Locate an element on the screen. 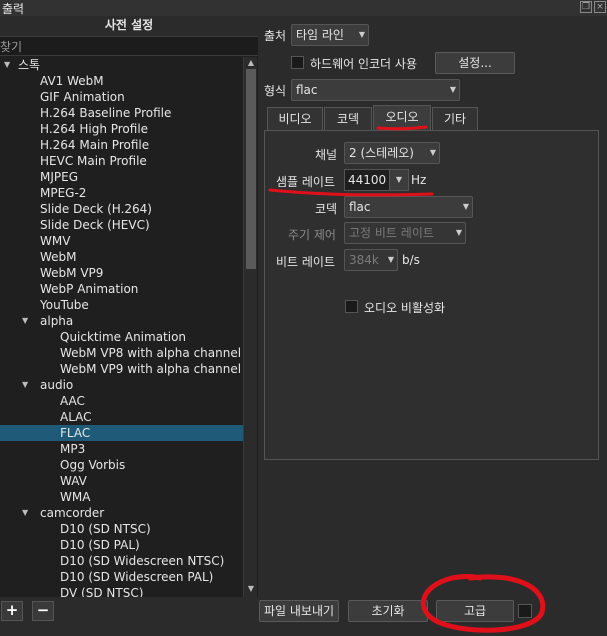  remove-preset-button: − is located at coordinates (43, 611).